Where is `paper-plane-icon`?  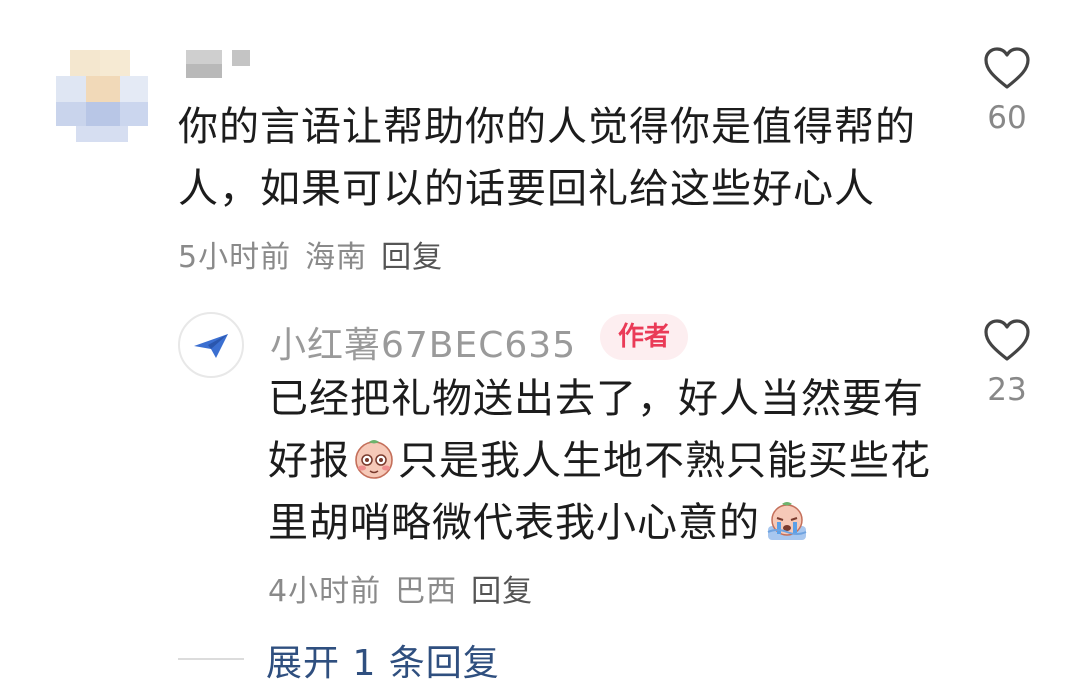 paper-plane-icon is located at coordinates (211, 346).